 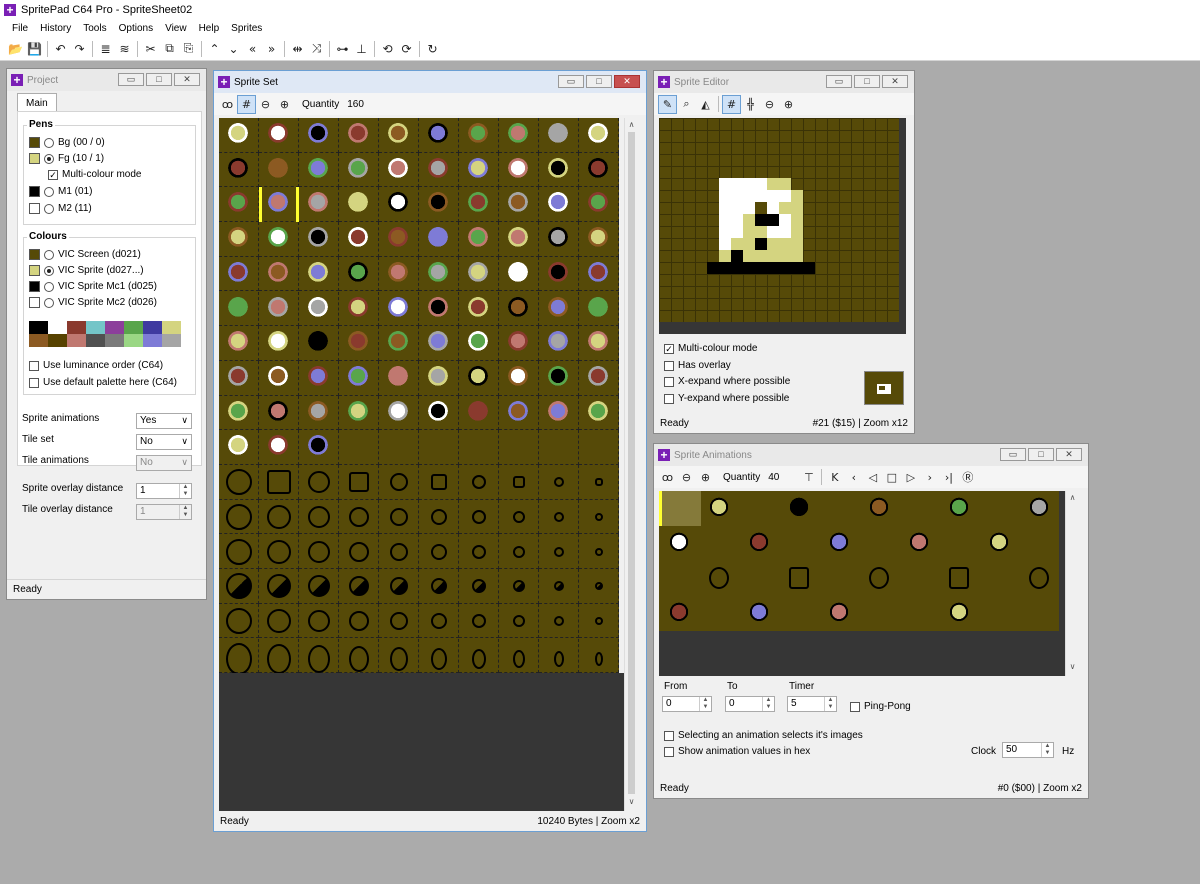 What do you see at coordinates (164, 463) in the screenshot?
I see `tile-animations-select: No ∨` at bounding box center [164, 463].